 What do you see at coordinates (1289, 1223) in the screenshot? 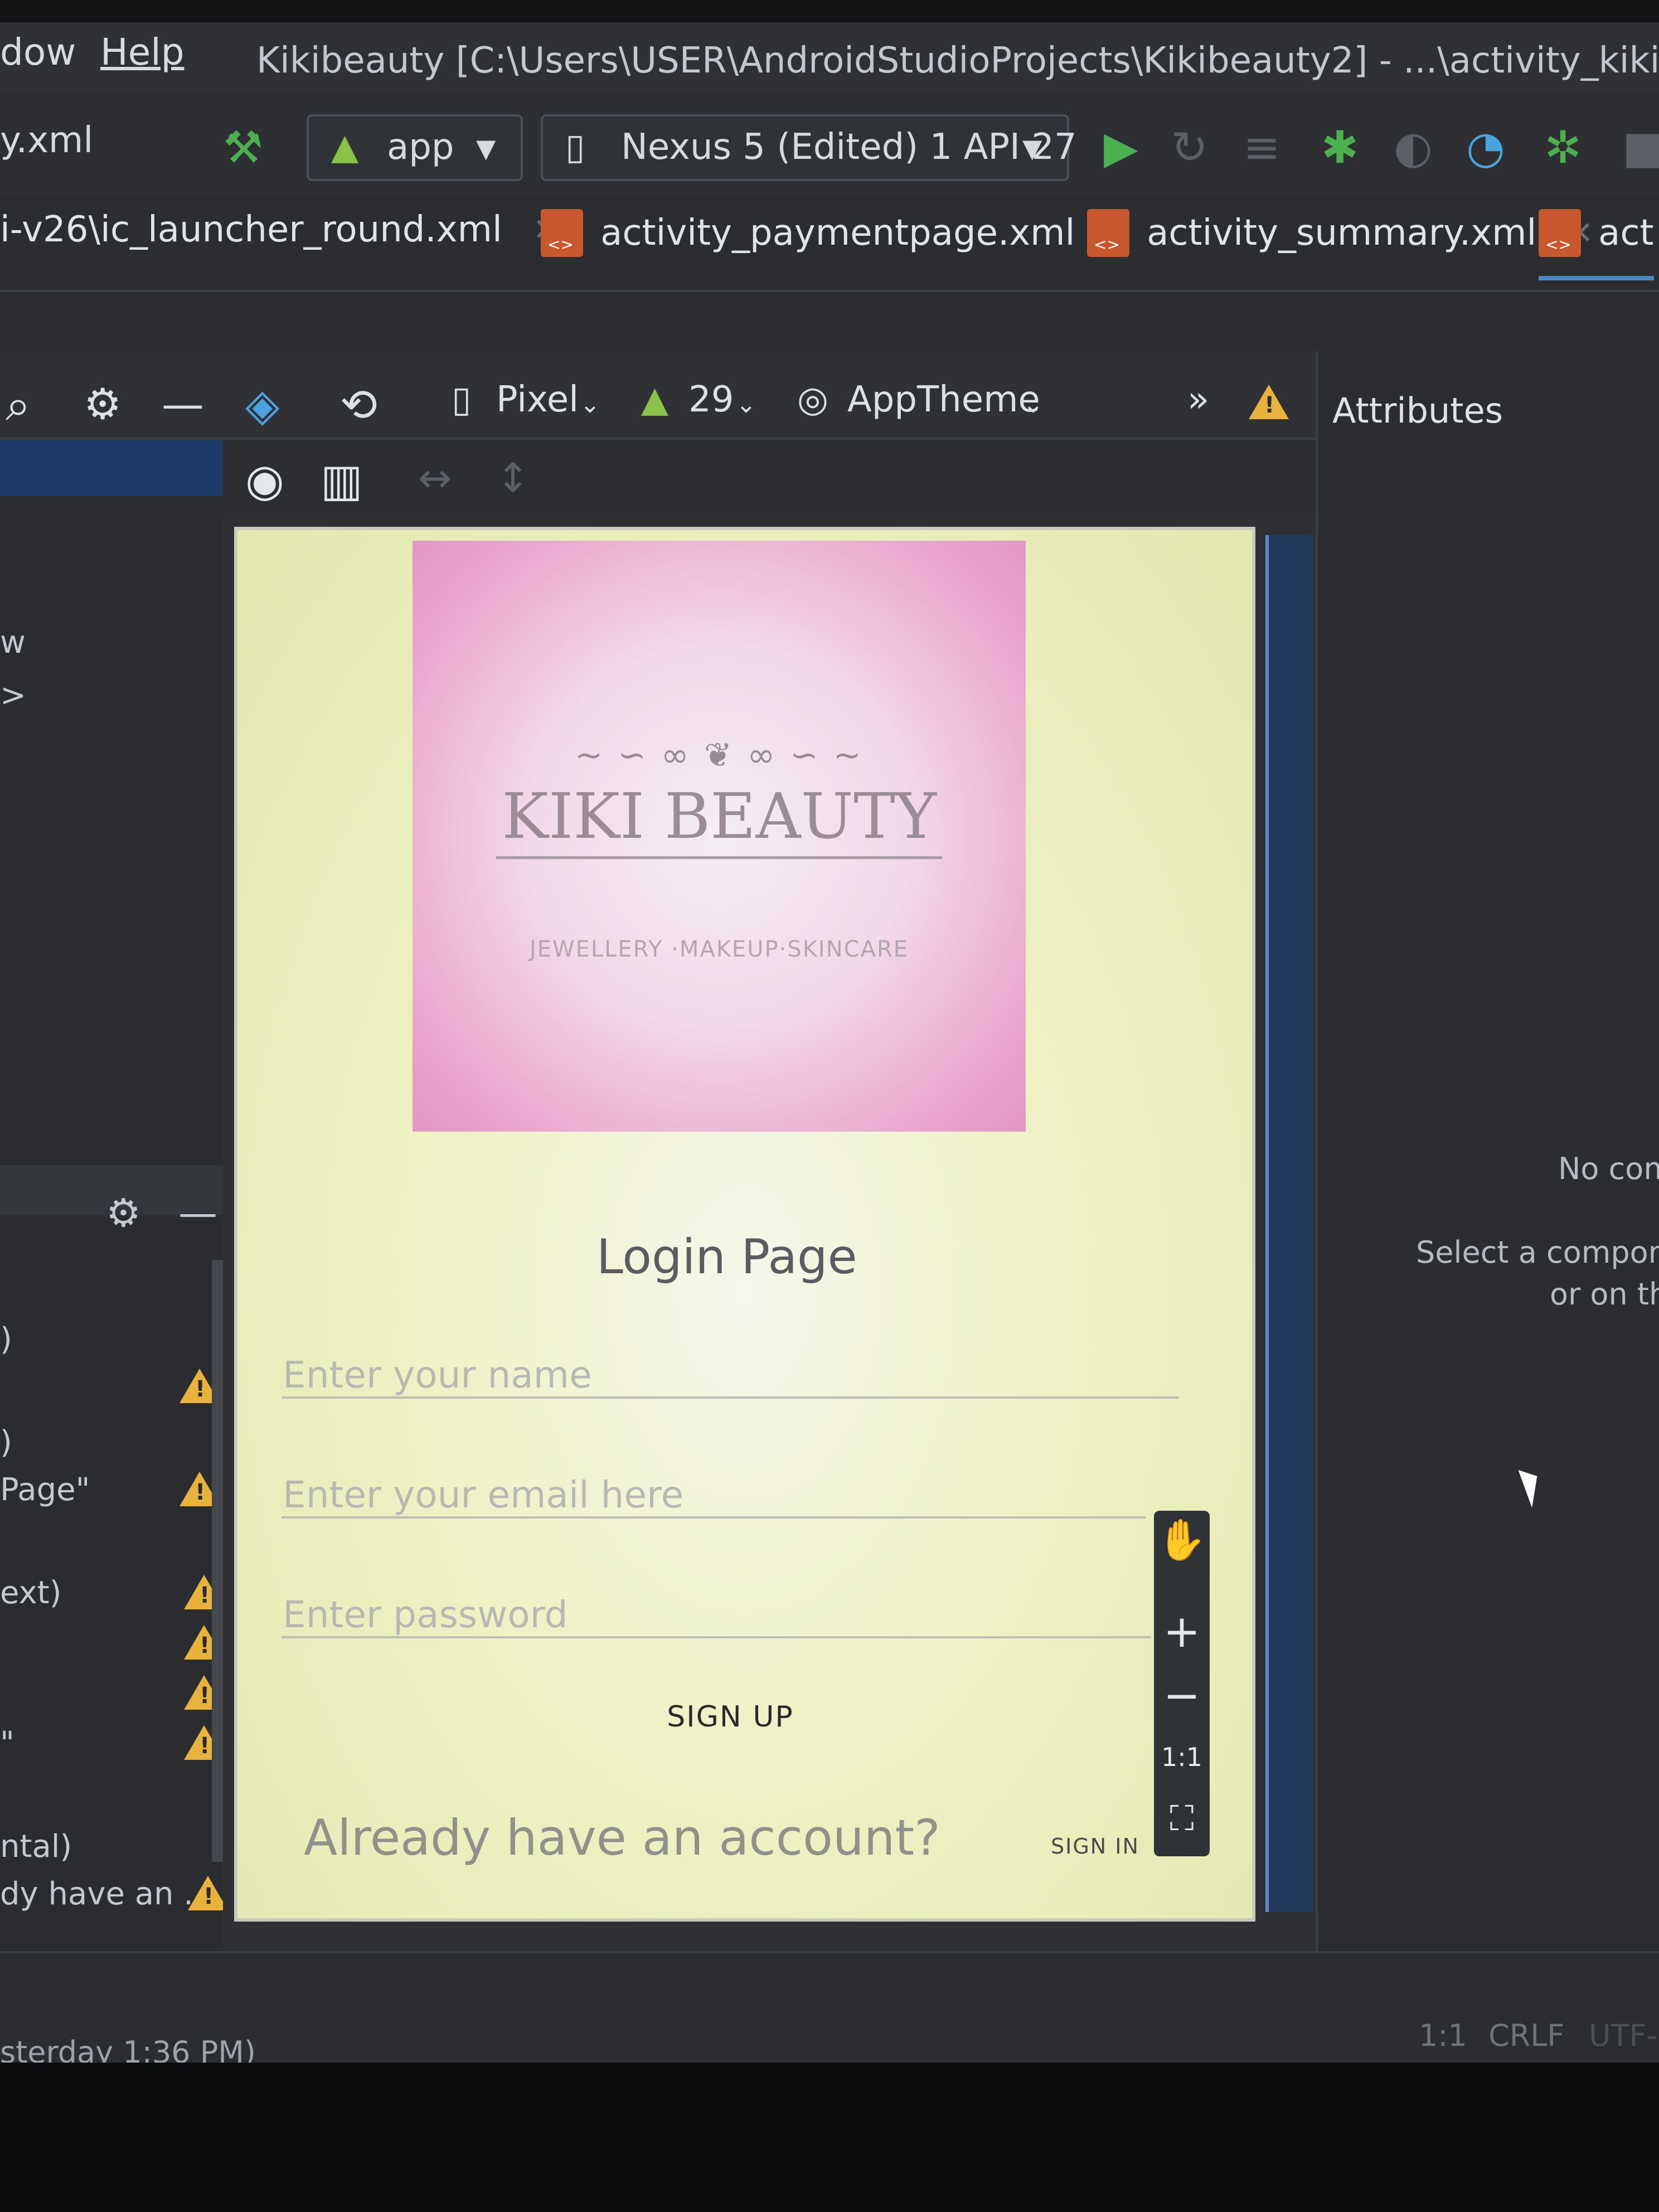
I see `blueprint-preview-strip` at bounding box center [1289, 1223].